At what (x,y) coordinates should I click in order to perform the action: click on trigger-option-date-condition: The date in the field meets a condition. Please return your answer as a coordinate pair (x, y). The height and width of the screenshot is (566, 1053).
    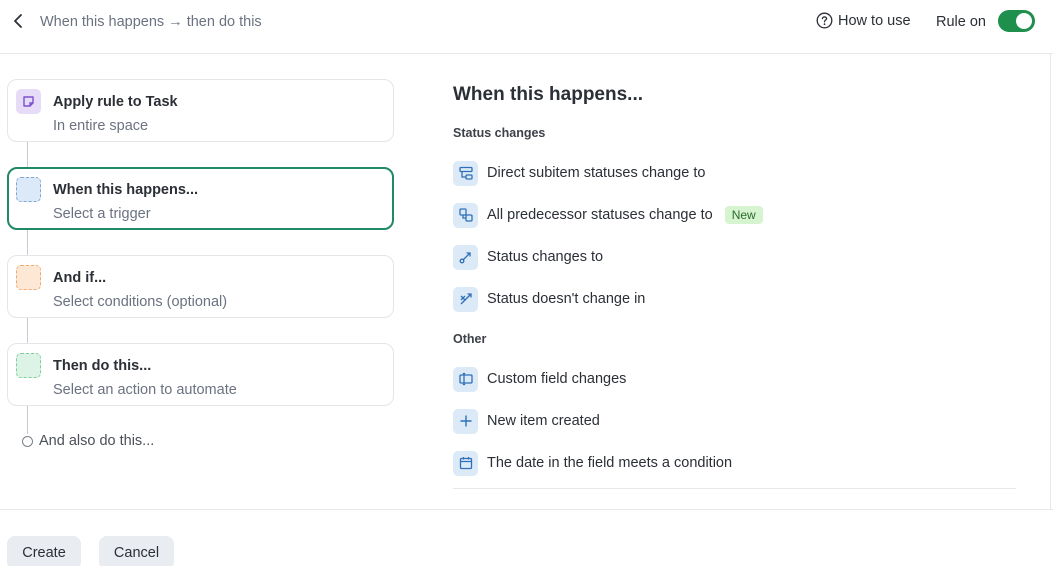
    Looking at the image, I should click on (592, 463).